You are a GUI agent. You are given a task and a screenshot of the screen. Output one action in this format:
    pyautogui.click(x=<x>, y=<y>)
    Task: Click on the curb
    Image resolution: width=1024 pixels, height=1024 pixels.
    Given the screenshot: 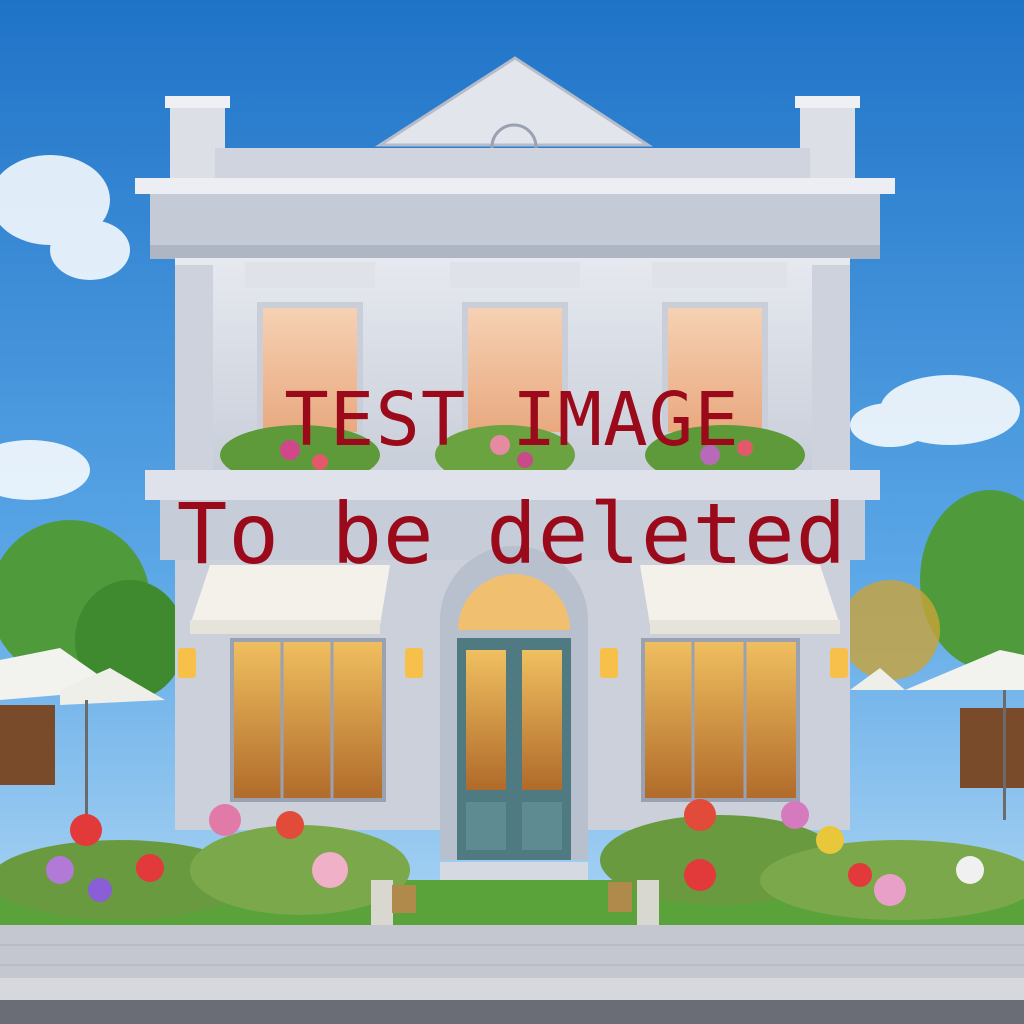 What is the action you would take?
    pyautogui.click(x=512, y=989)
    